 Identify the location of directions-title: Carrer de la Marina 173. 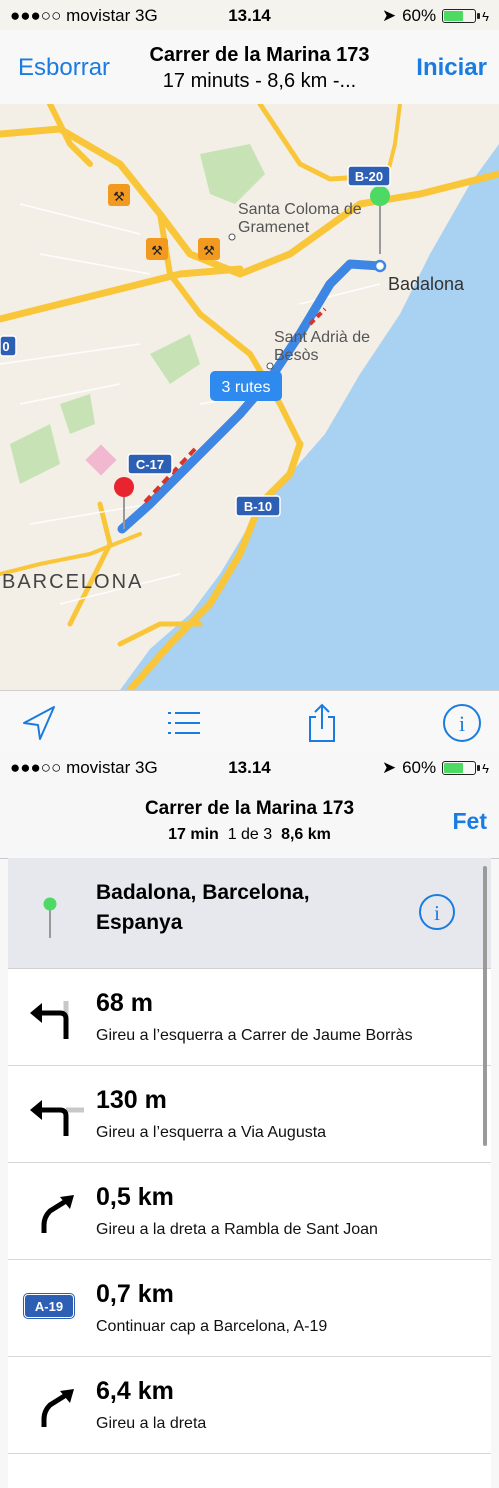
(249, 808).